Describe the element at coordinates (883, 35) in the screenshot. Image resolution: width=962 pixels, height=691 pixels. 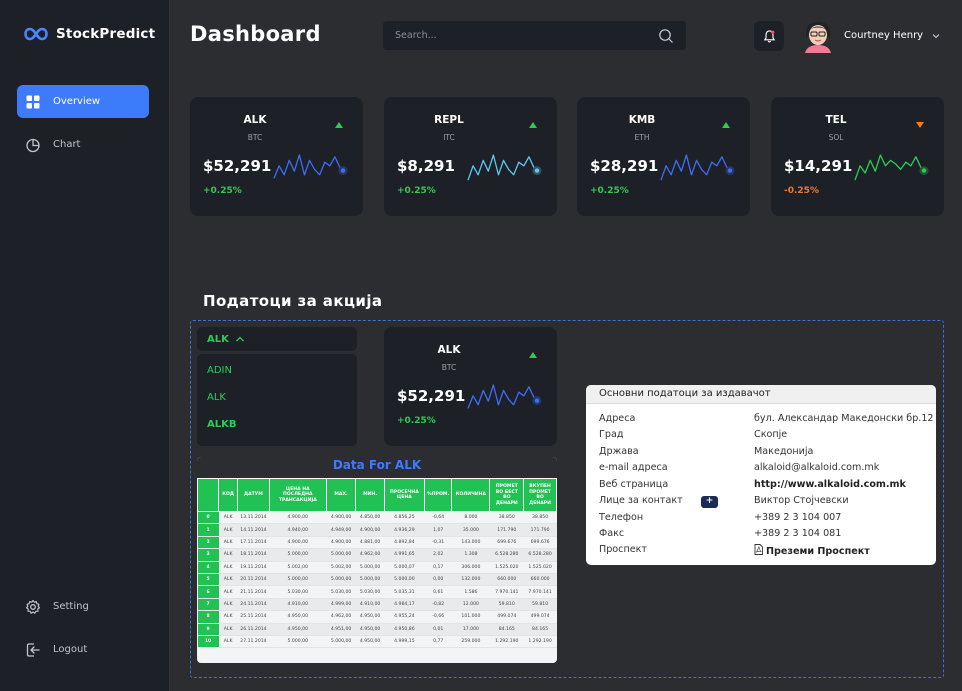
I see `user-name: Courtney Henry` at that location.